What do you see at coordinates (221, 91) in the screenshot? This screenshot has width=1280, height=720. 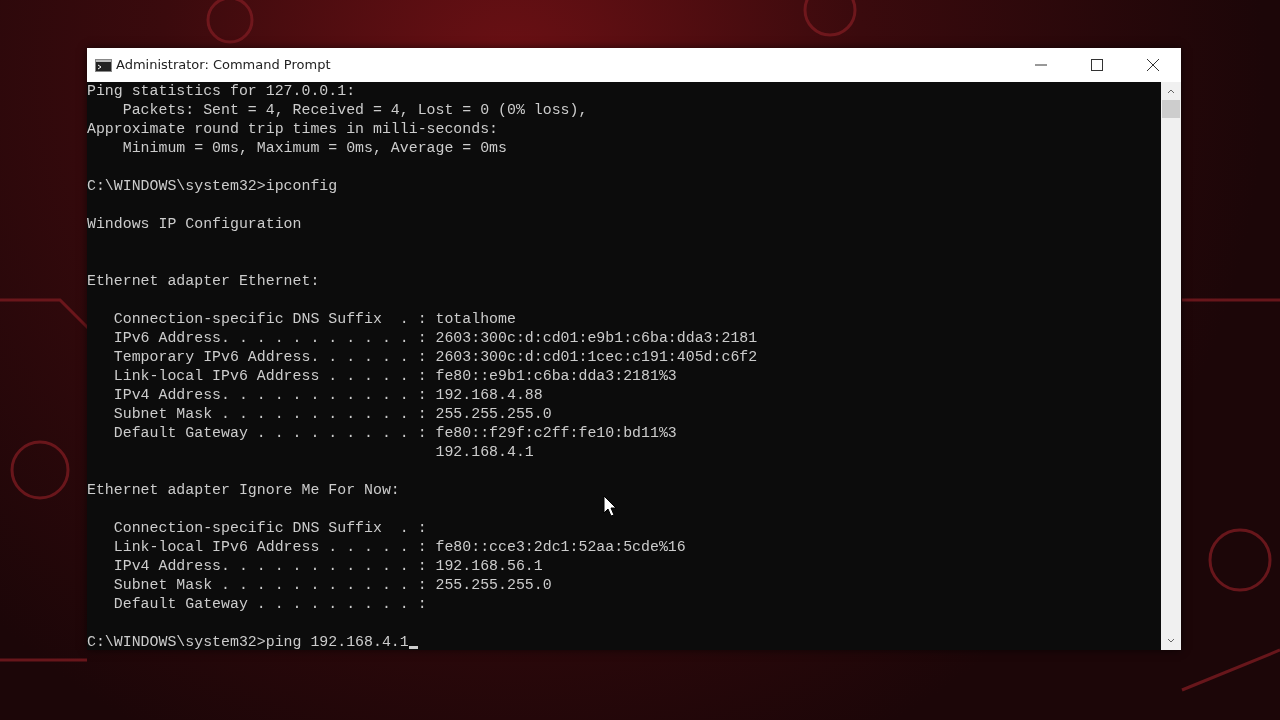 I see `console-line: Ping statistics for 127.0.0.1:` at bounding box center [221, 91].